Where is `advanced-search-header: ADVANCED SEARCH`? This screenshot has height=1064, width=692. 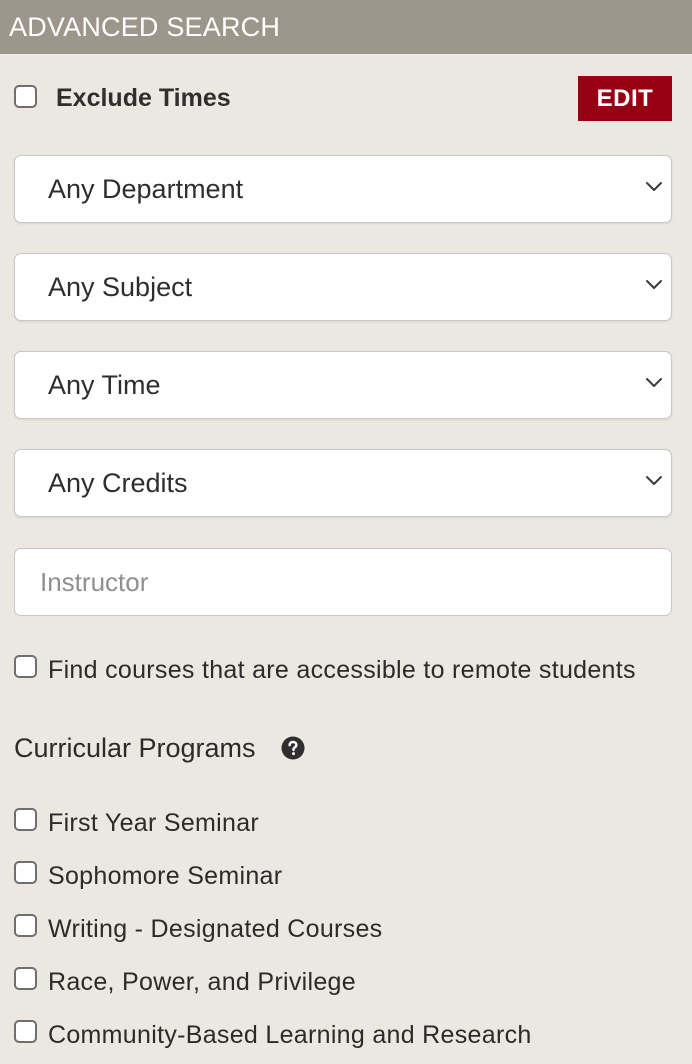
advanced-search-header: ADVANCED SEARCH is located at coordinates (346, 27).